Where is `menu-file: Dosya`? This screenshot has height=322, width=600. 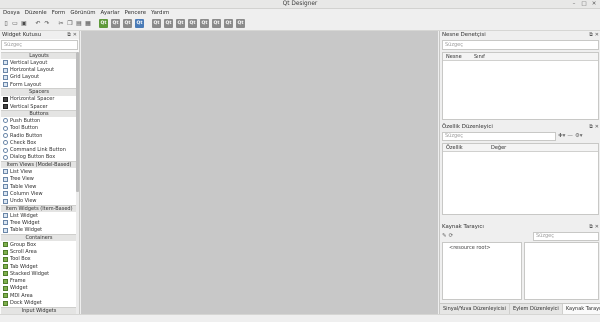 menu-file: Dosya is located at coordinates (11, 13).